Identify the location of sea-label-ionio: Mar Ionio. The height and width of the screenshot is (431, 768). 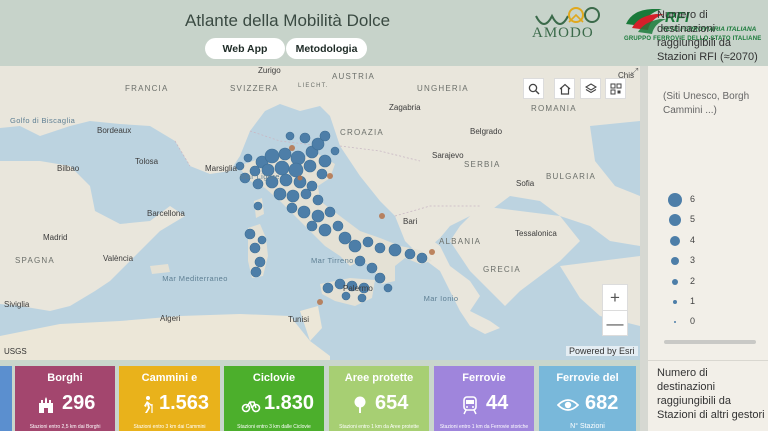
(441, 298).